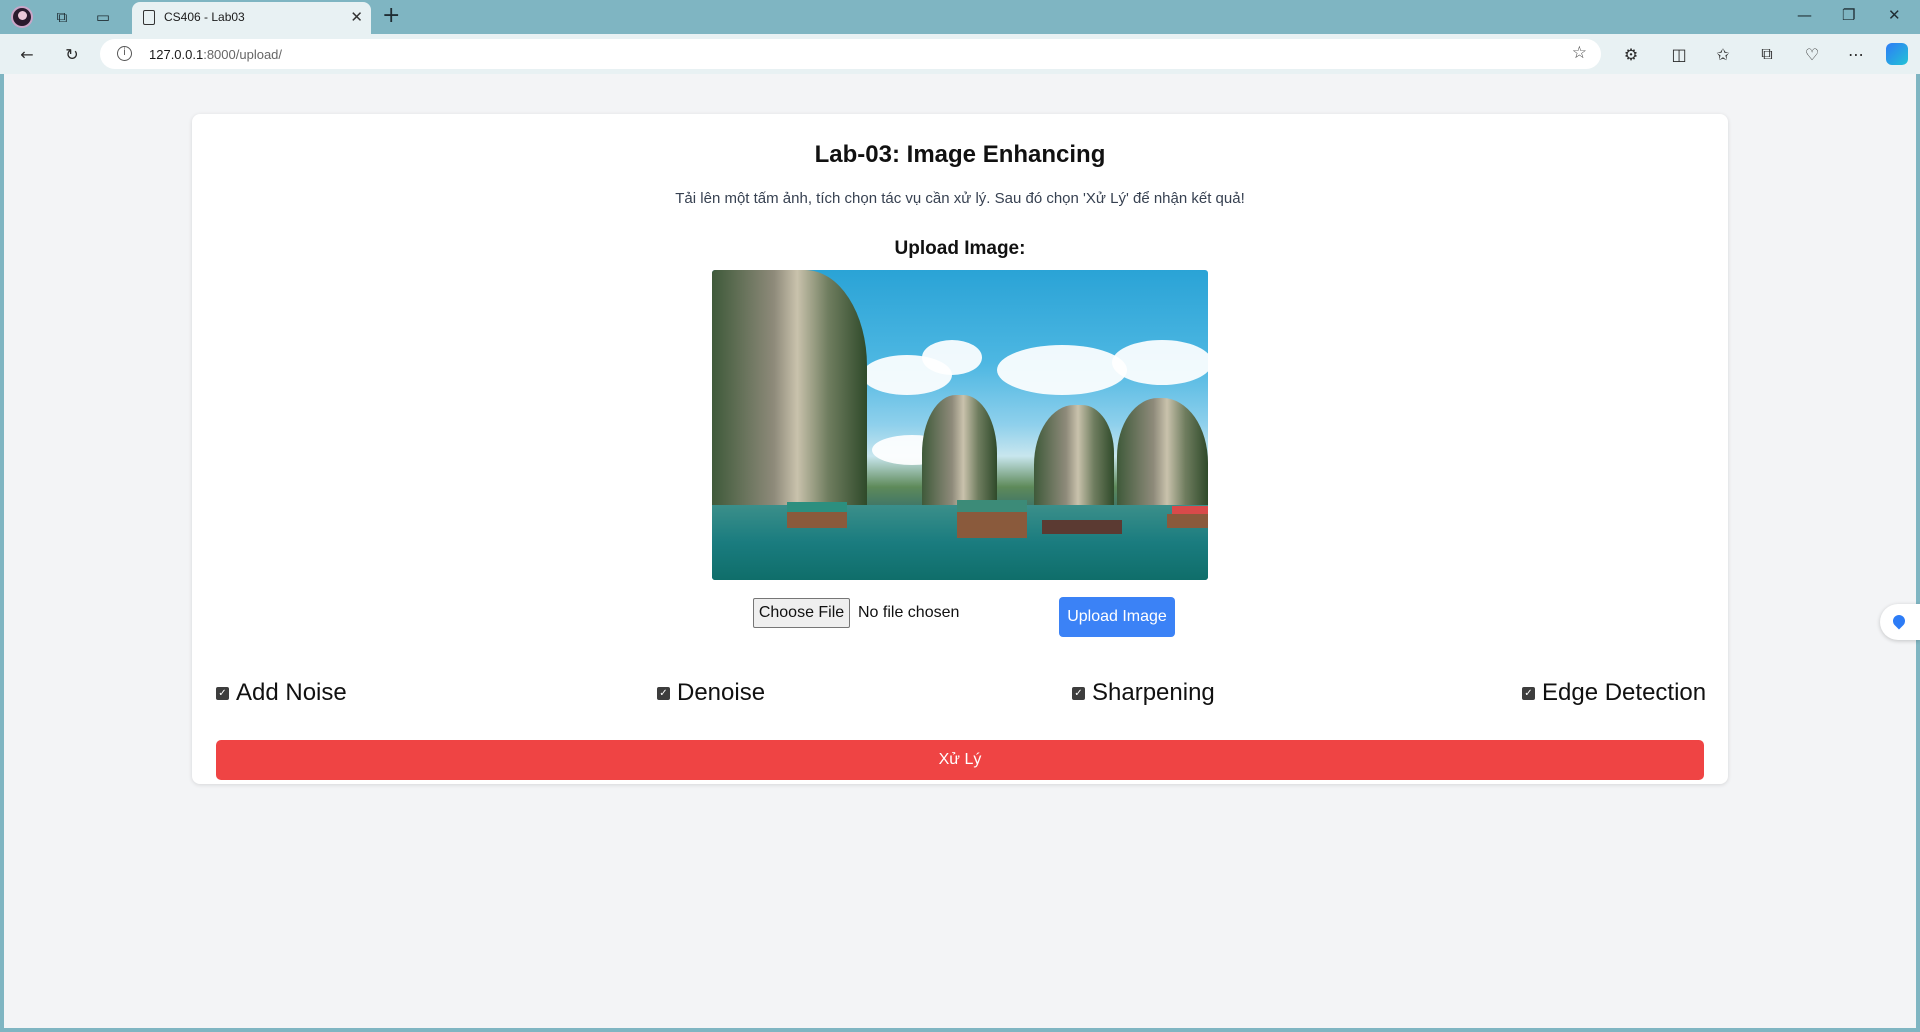 This screenshot has height=1032, width=1920. Describe the element at coordinates (1767, 54) in the screenshot. I see `collections-icon: ⧉` at that location.